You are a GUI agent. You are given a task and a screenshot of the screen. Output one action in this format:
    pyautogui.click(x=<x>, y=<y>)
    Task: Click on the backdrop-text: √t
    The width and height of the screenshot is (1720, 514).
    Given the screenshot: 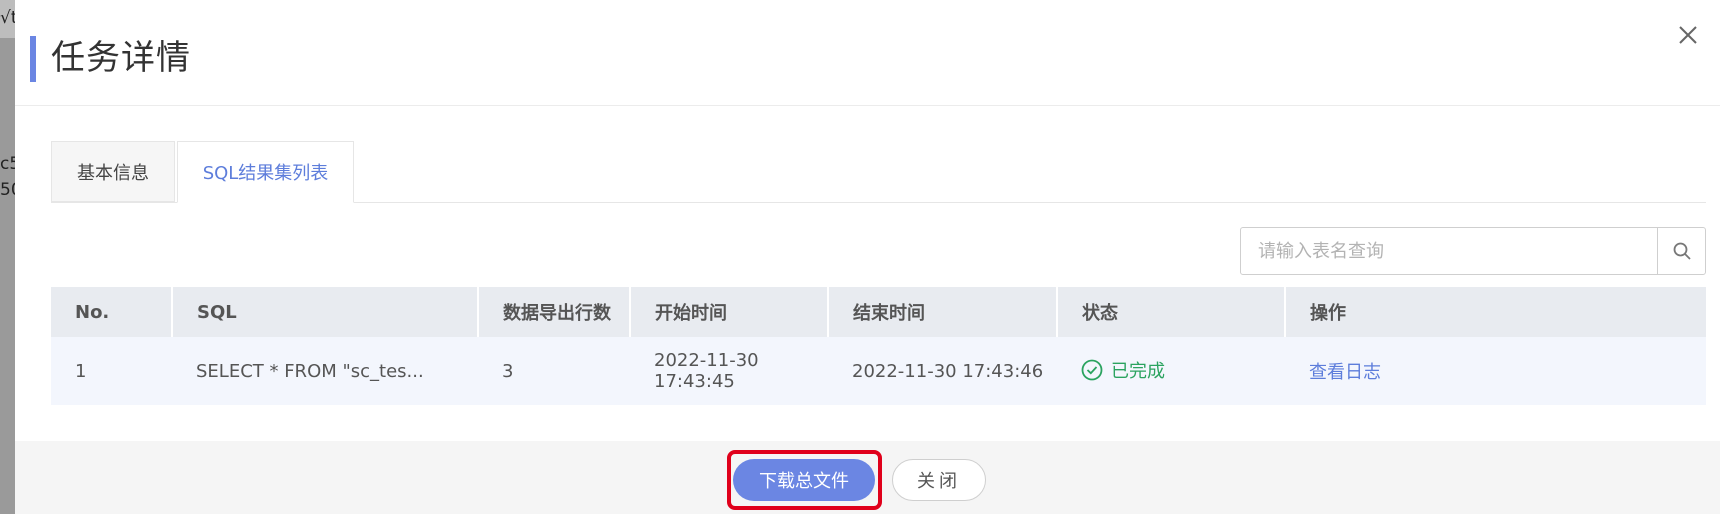 What is the action you would take?
    pyautogui.click(x=7, y=18)
    